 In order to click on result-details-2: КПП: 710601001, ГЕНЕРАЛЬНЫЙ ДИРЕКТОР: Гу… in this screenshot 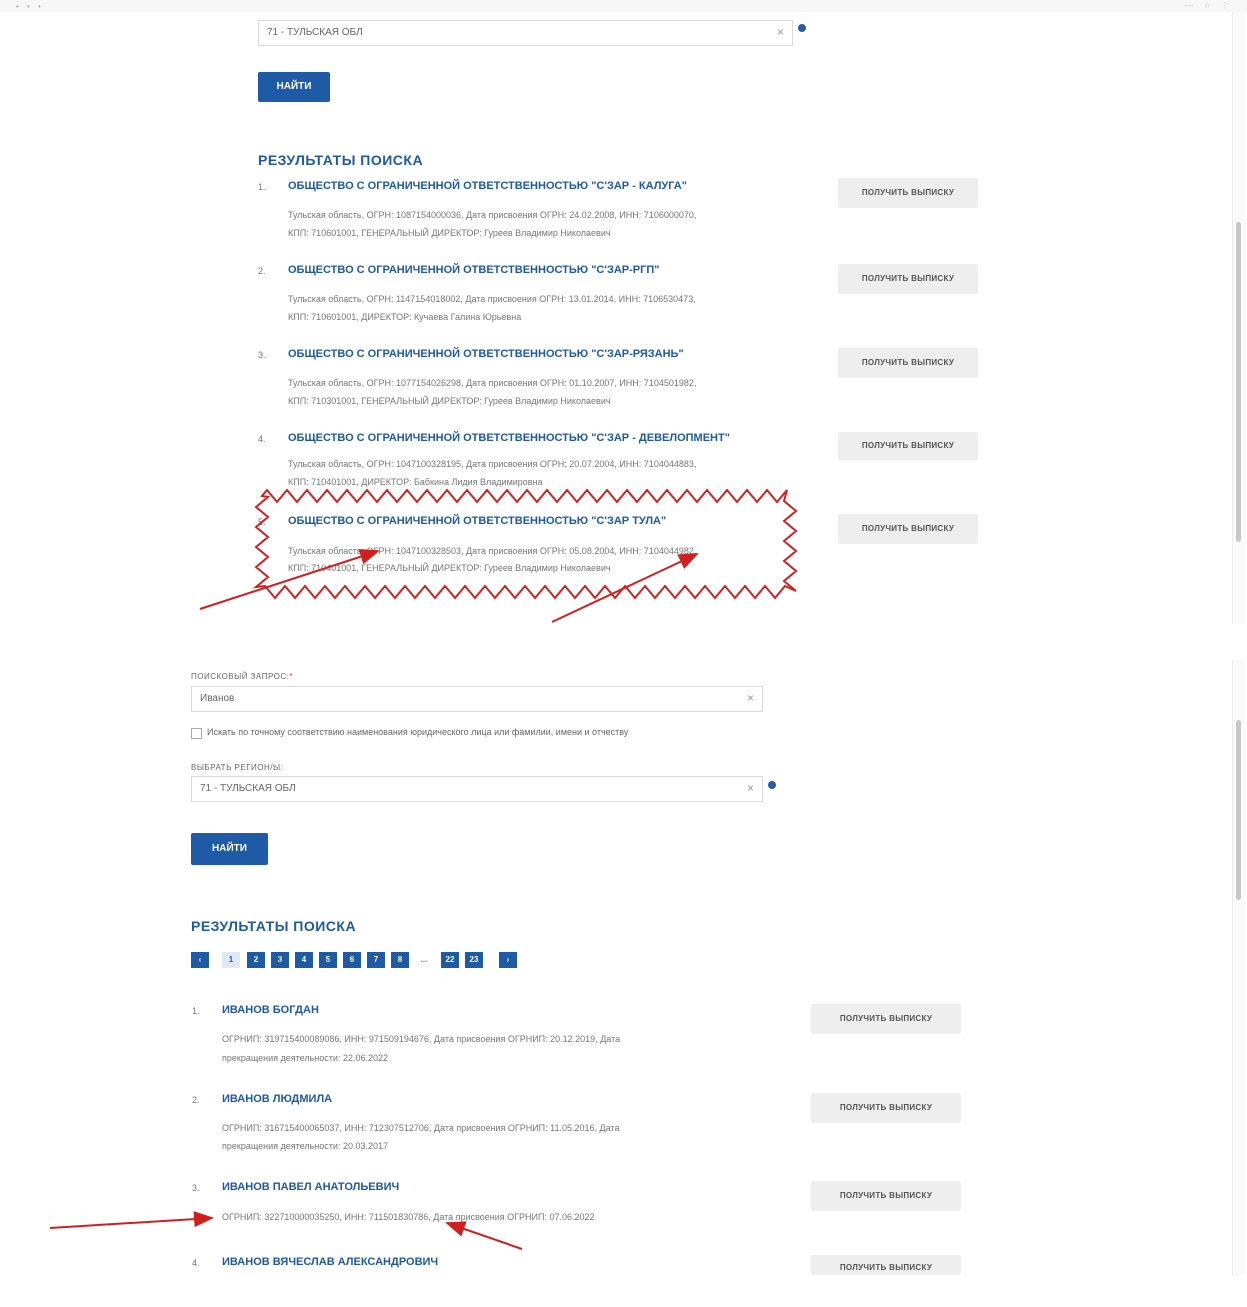, I will do `click(449, 233)`.